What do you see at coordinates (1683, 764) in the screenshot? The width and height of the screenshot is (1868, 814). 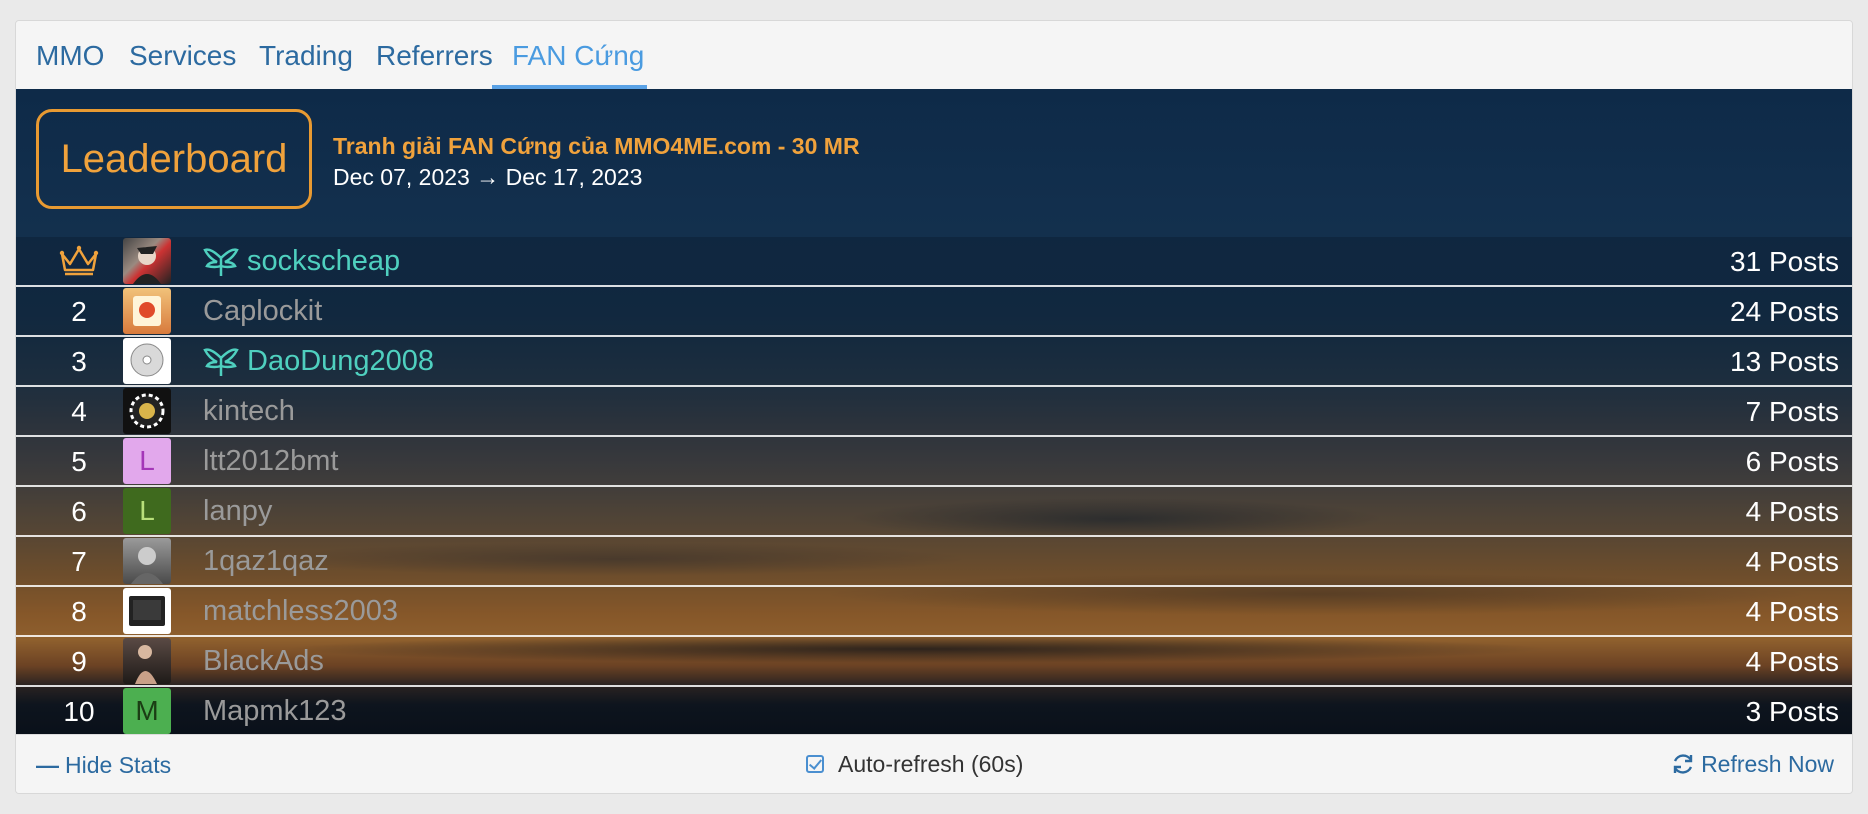 I see `refresh-icon` at bounding box center [1683, 764].